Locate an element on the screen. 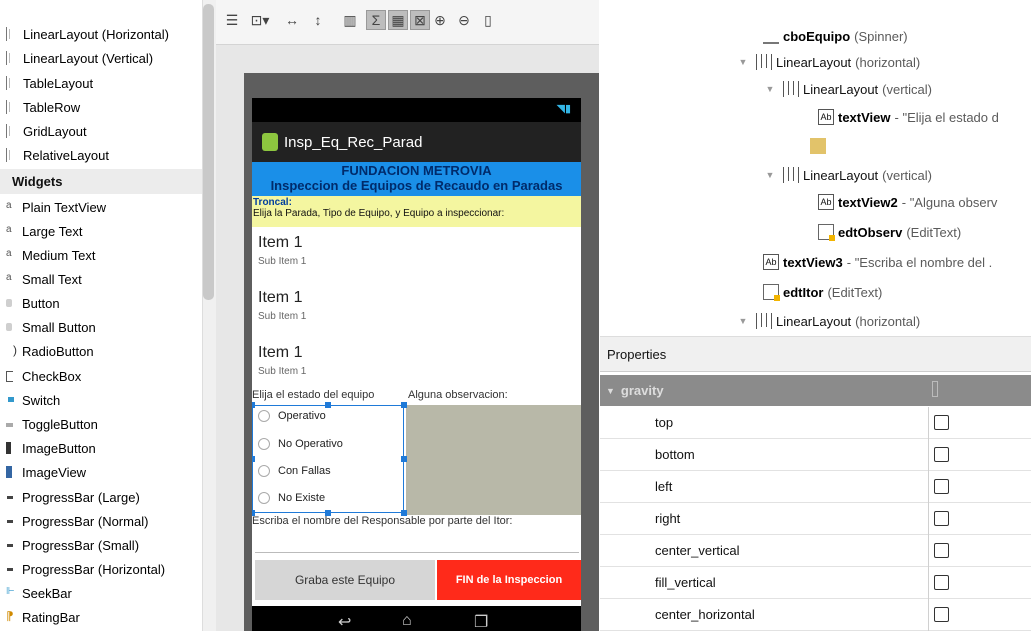 The image size is (1031, 631). outline-row-textview3: textView3- "Escriba el nombre del . is located at coordinates (877, 262).